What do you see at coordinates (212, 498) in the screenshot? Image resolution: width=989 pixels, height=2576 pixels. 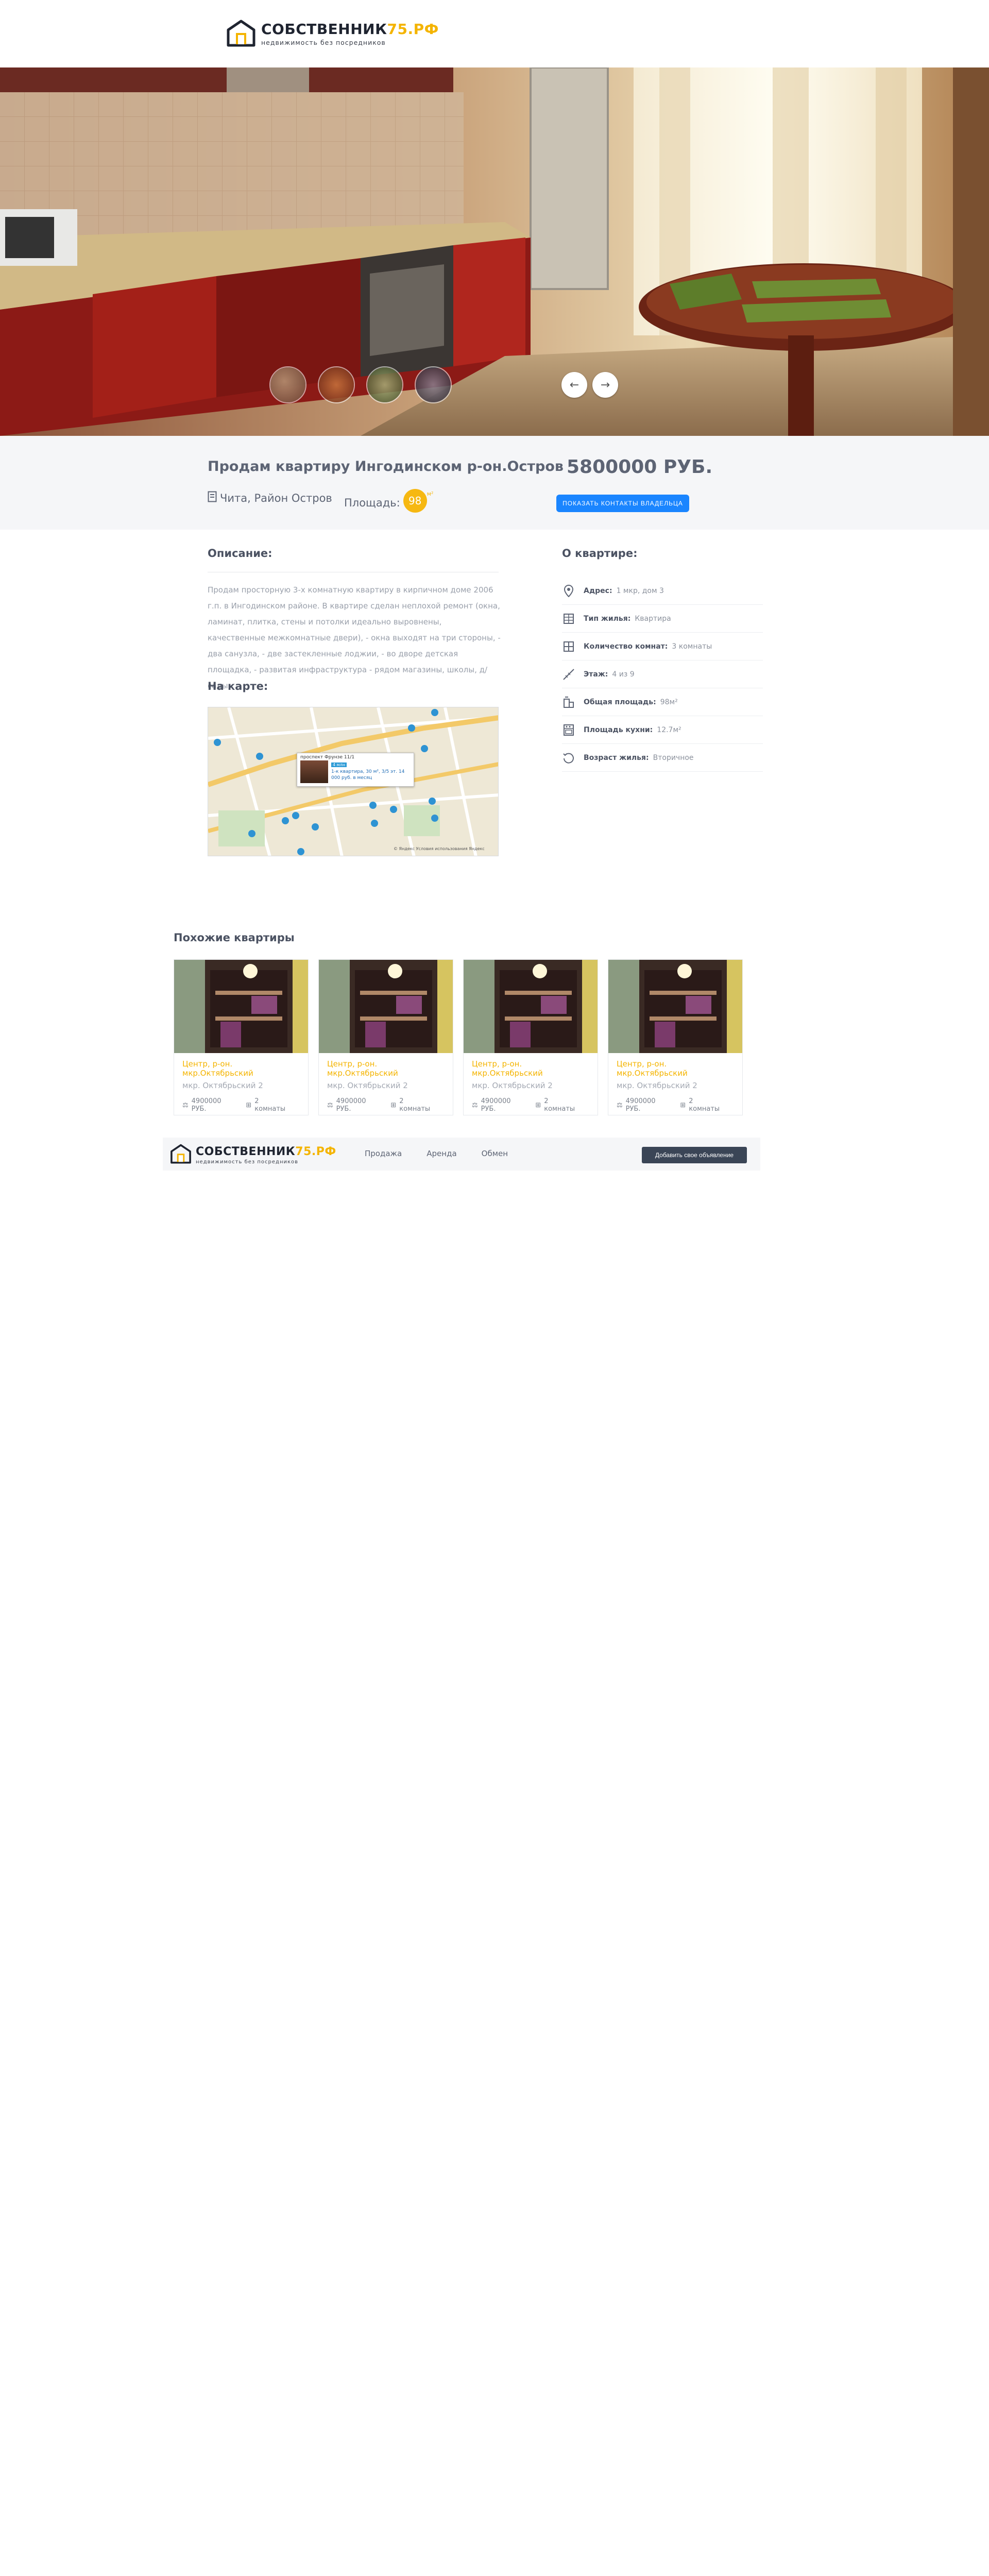 I see `document-icon` at bounding box center [212, 498].